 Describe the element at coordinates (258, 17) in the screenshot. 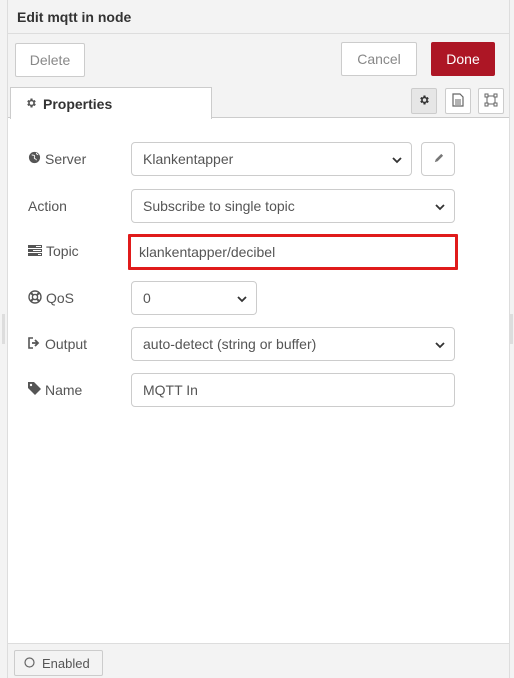

I see `tray-title: Edit mqtt in node` at that location.